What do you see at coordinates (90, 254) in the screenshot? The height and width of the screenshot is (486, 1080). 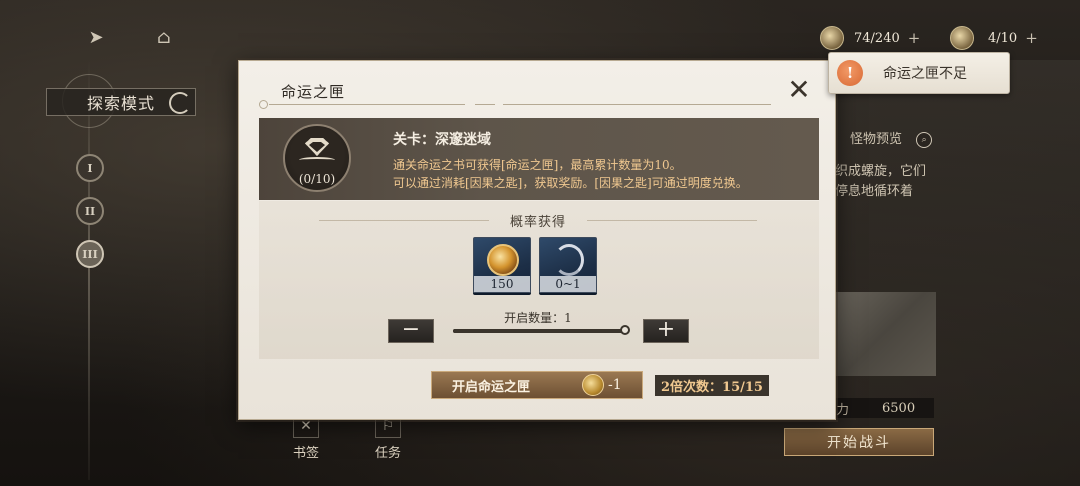 I see `stage-node-3: III` at bounding box center [90, 254].